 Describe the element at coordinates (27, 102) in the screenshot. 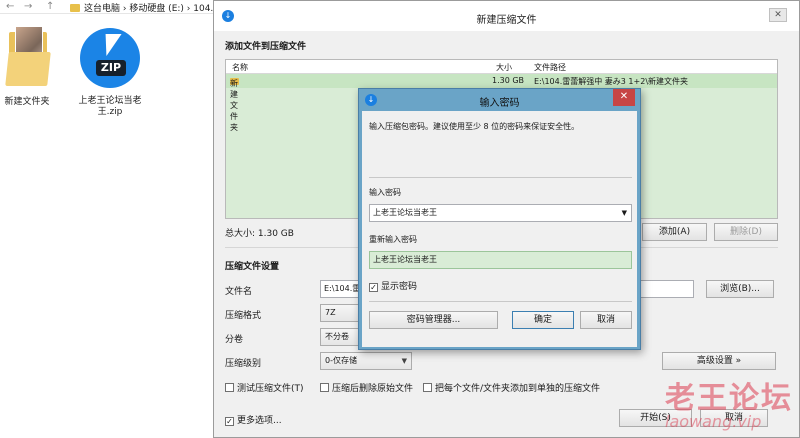

I see `desktop-item-label: 新建文件夹` at that location.